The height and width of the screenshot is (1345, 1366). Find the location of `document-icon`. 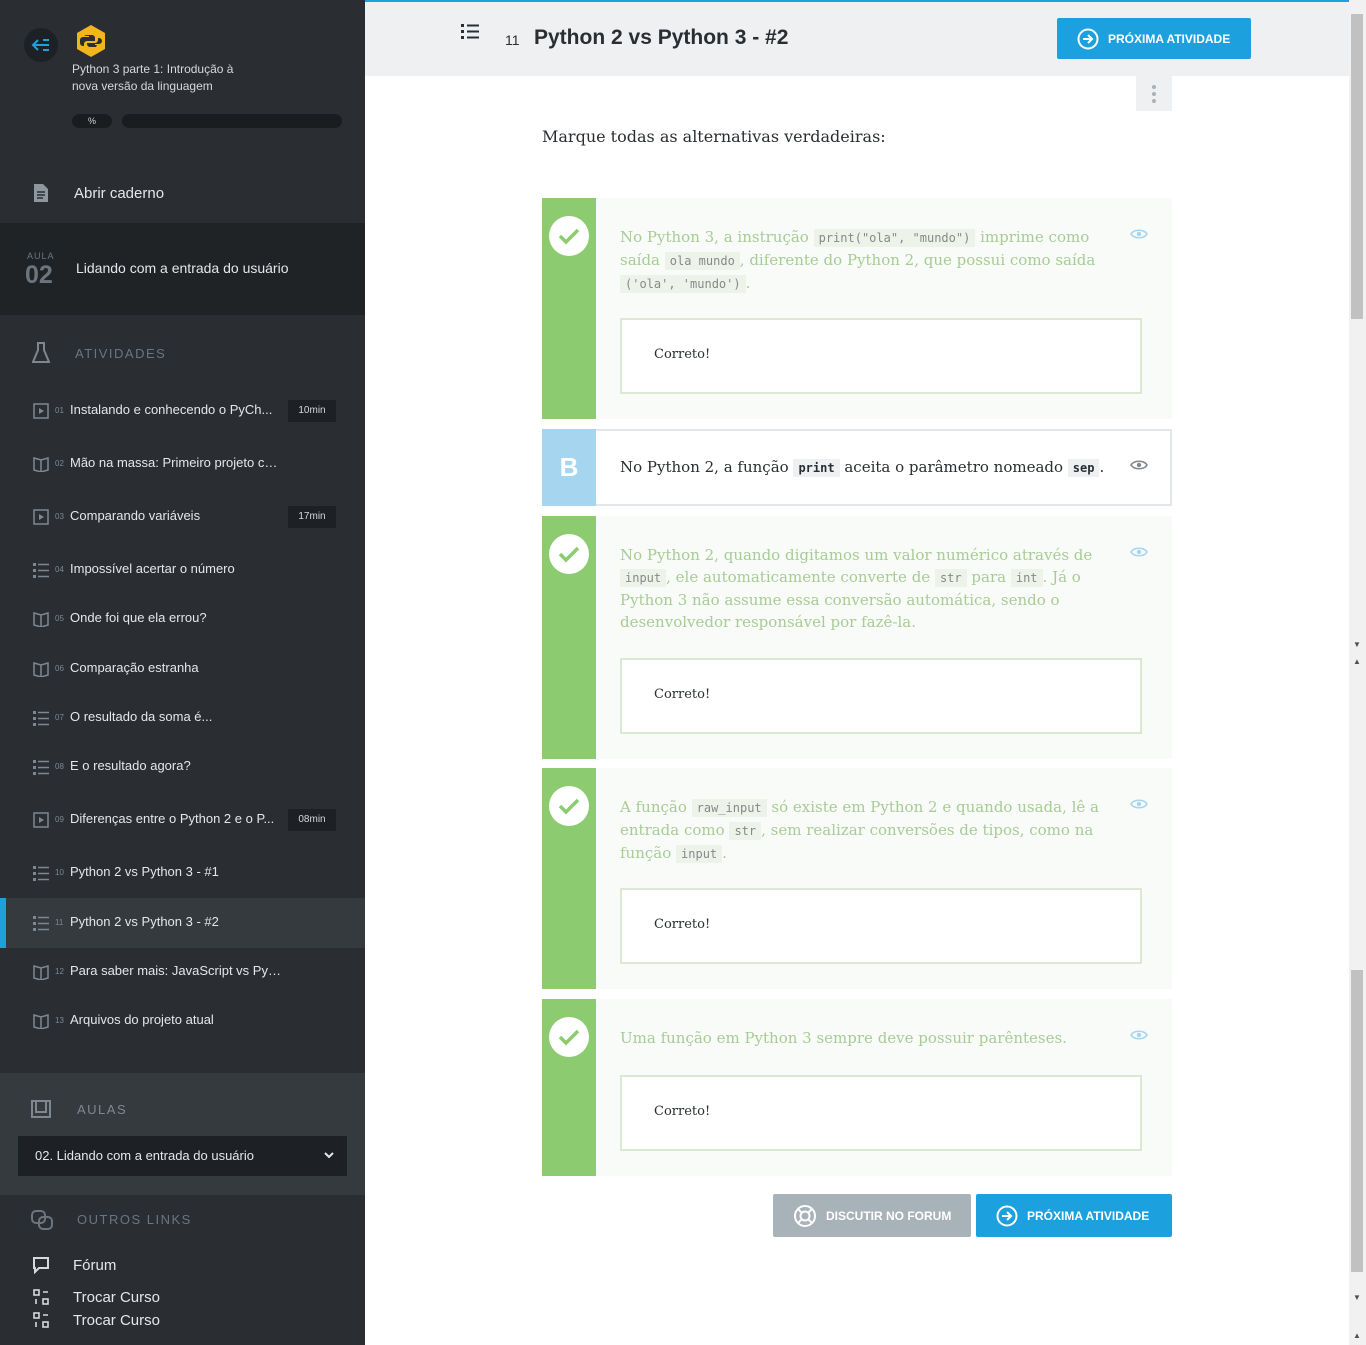

document-icon is located at coordinates (41, 193).